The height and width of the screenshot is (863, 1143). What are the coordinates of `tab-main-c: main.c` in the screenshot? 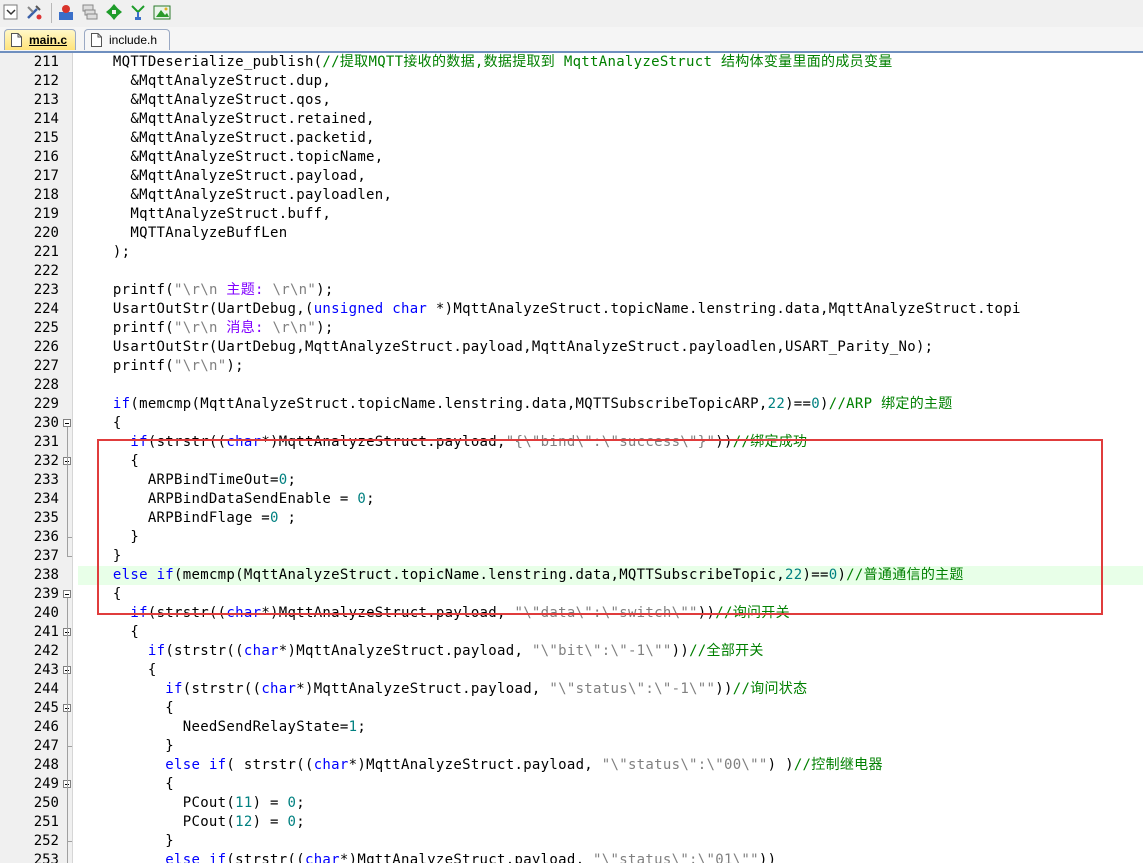 It's located at (40, 39).